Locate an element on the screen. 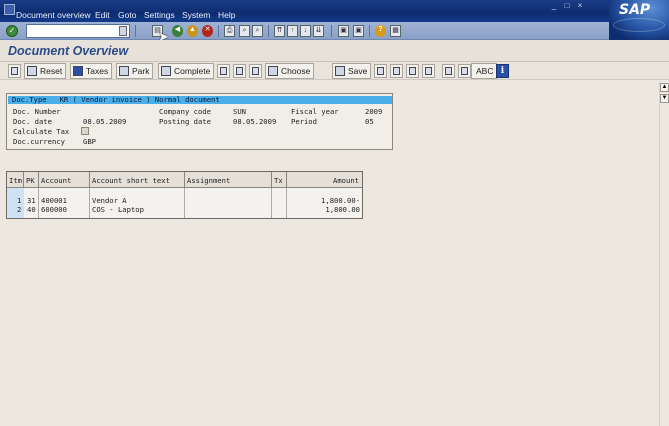 The image size is (669, 426). row-pk: 40 is located at coordinates (31, 209).